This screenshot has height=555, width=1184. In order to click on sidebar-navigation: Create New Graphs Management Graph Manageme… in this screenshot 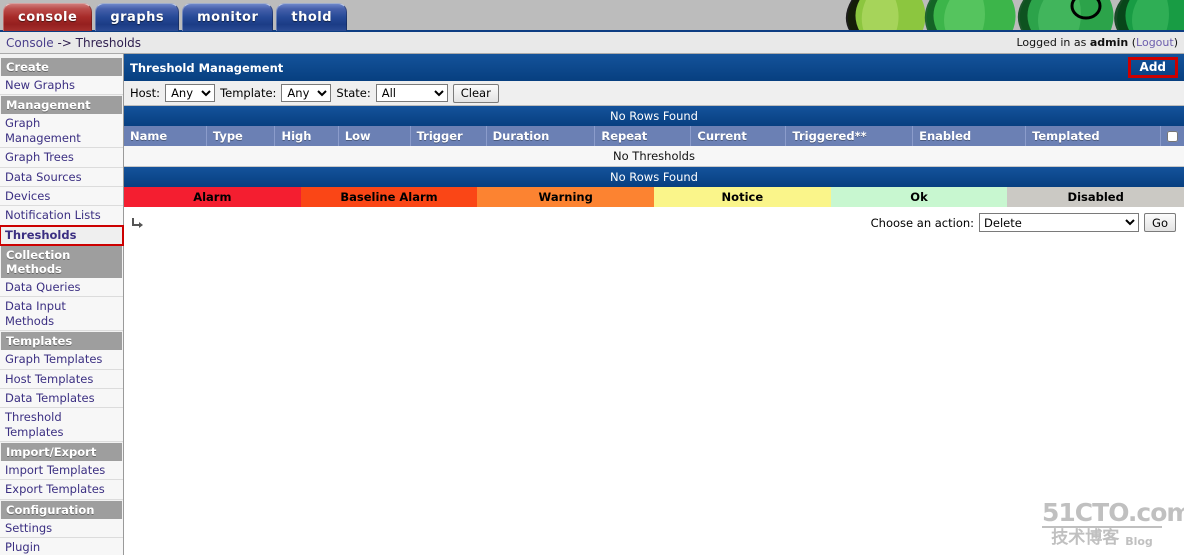, I will do `click(62, 304)`.